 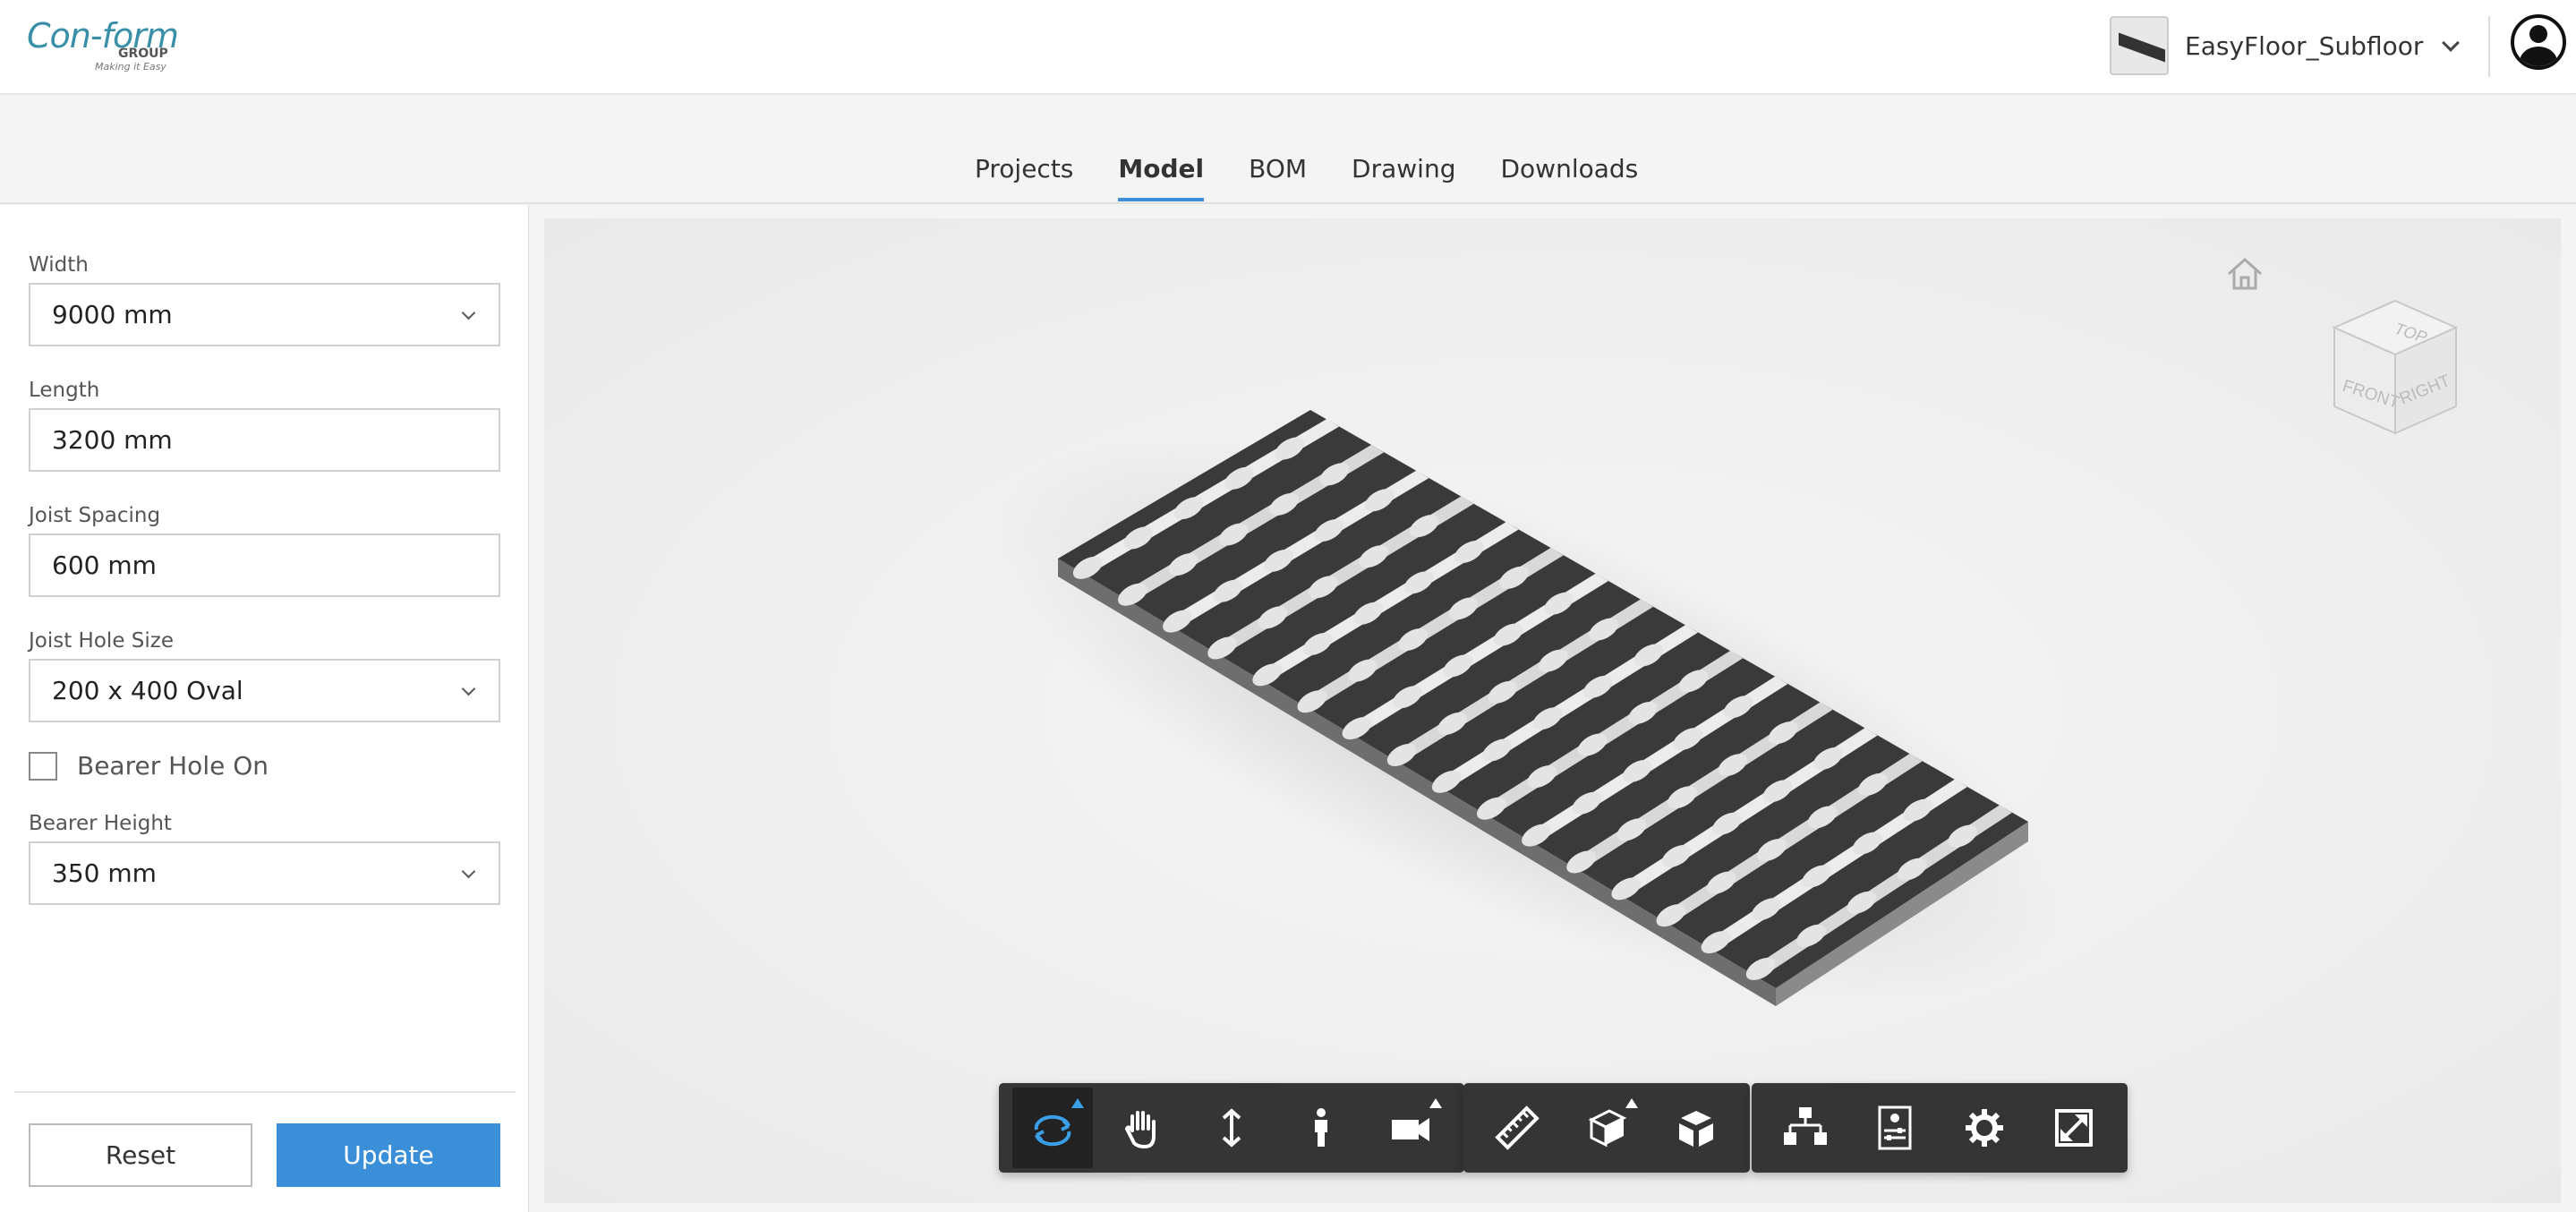 I want to click on tab-projects: Projects, so click(x=1024, y=177).